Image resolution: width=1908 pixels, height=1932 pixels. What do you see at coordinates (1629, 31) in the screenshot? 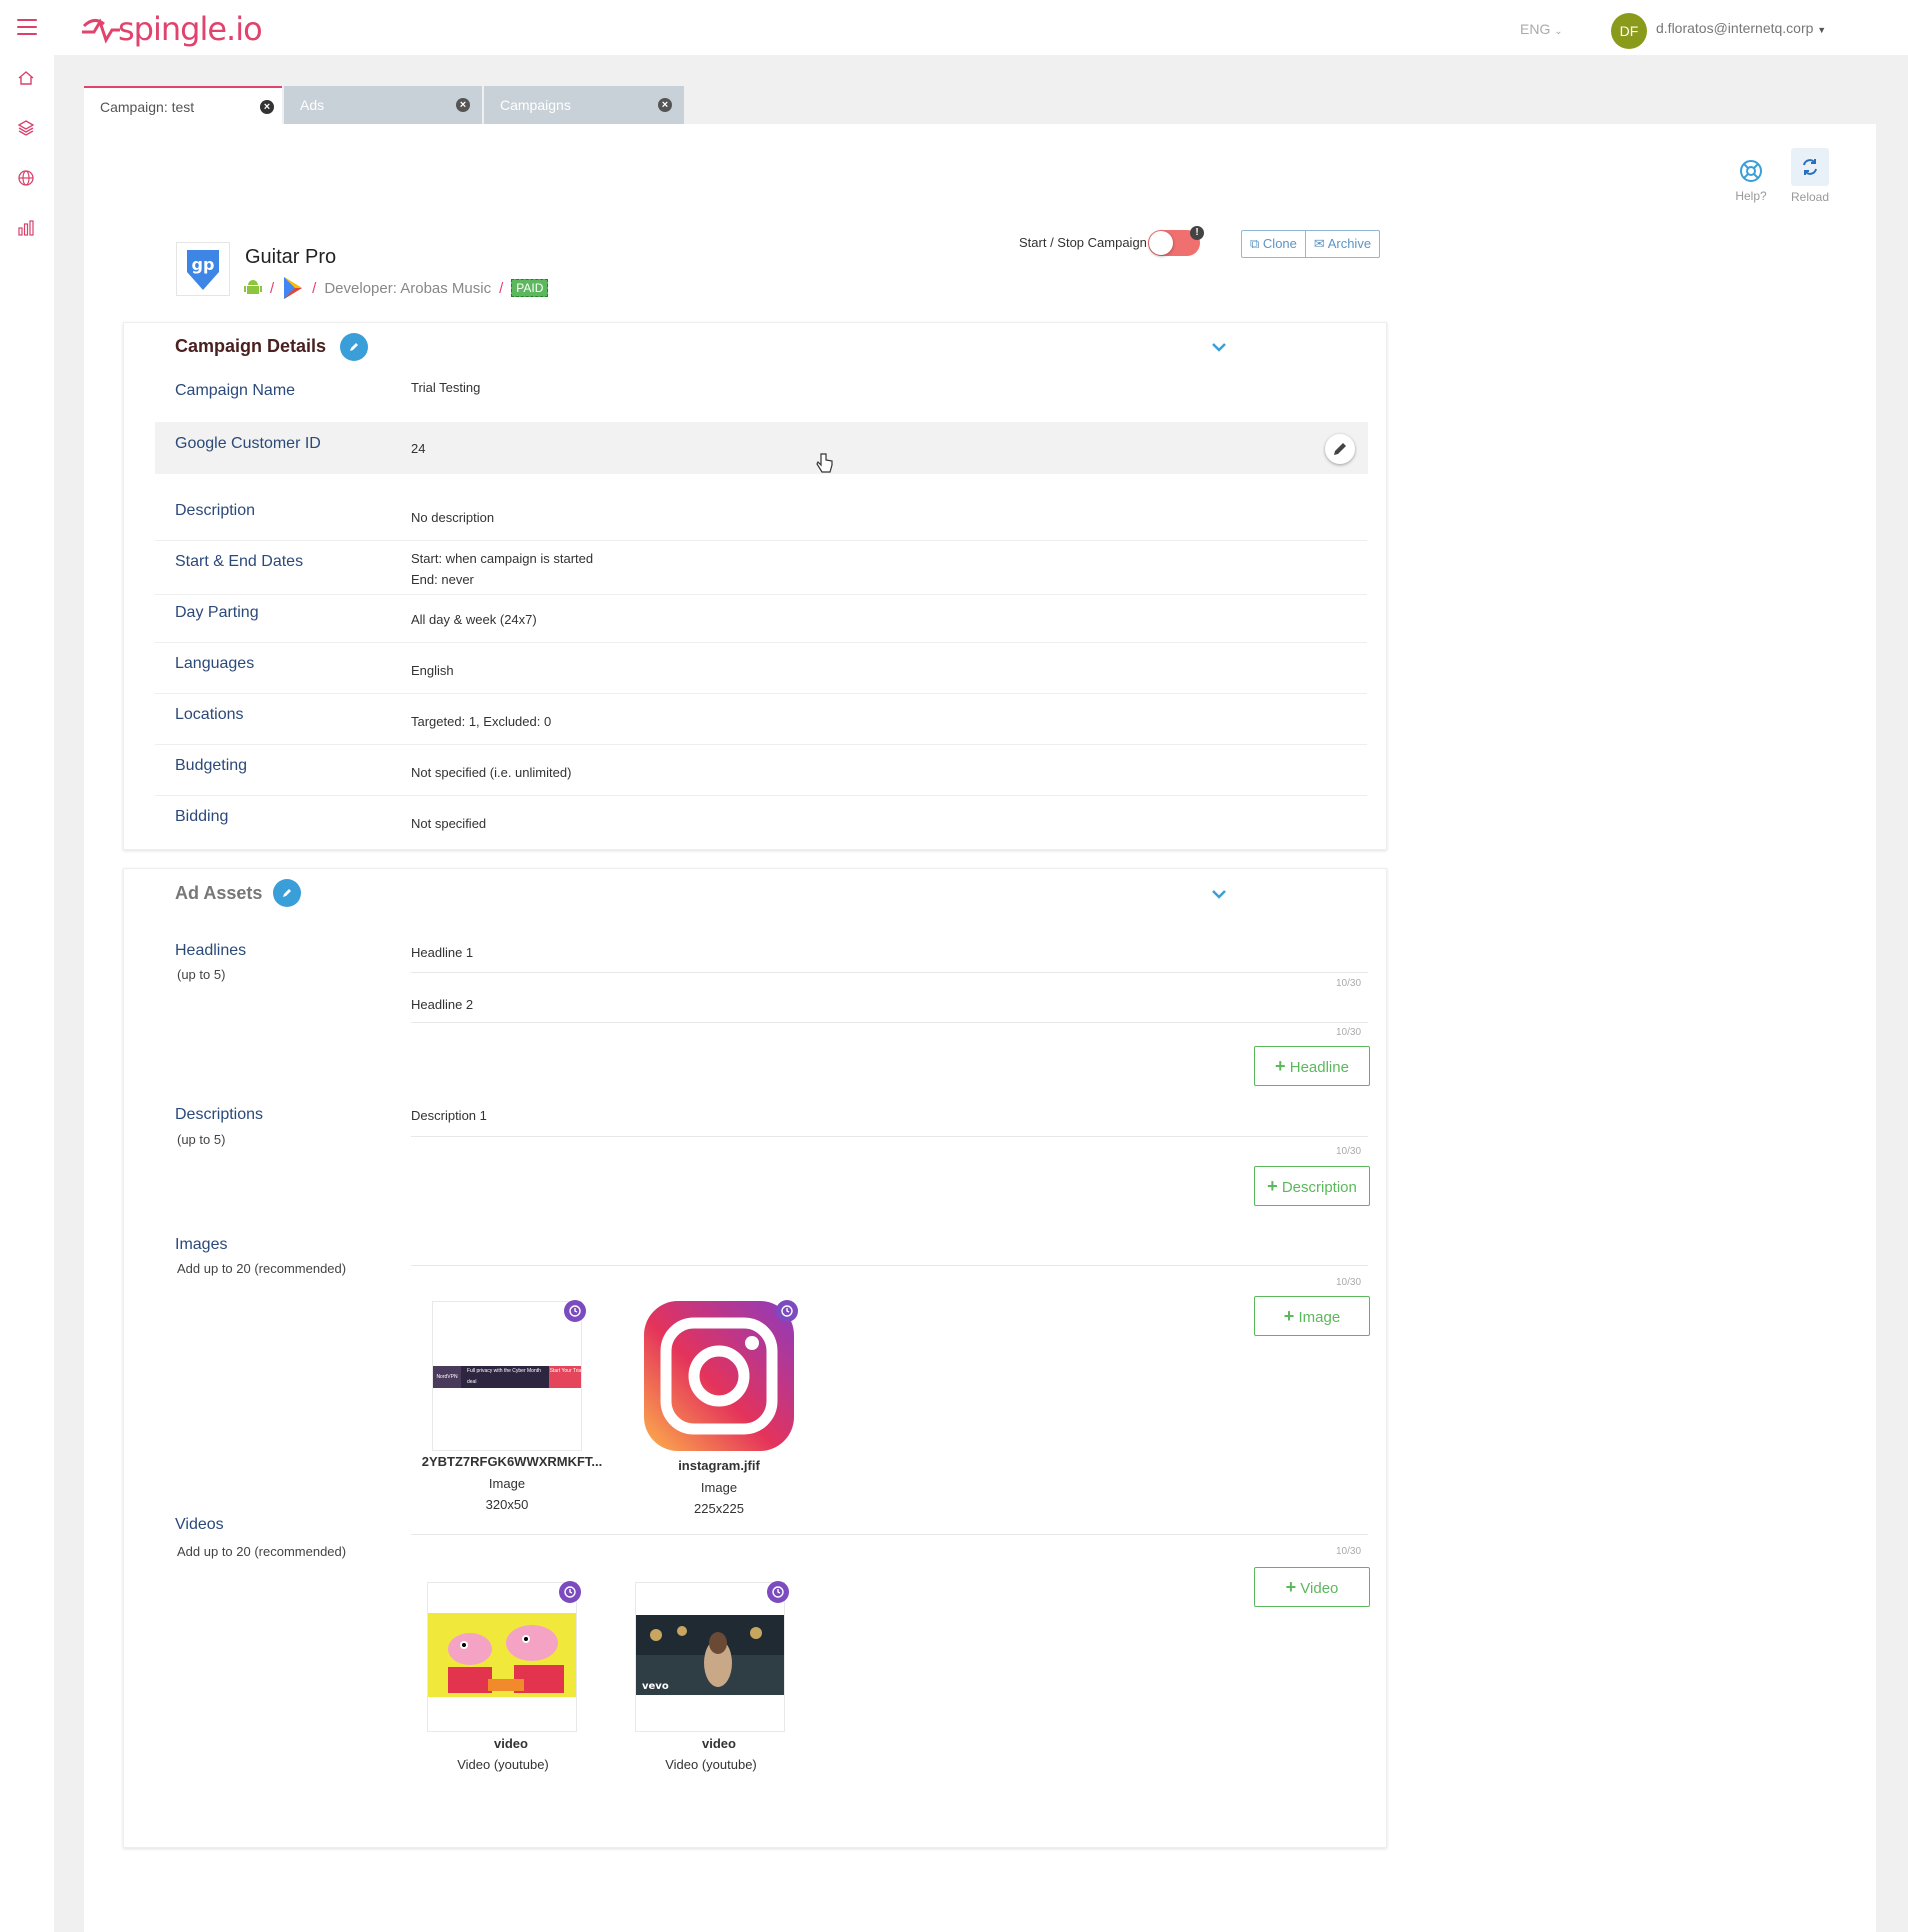
I see `avatar: DF` at bounding box center [1629, 31].